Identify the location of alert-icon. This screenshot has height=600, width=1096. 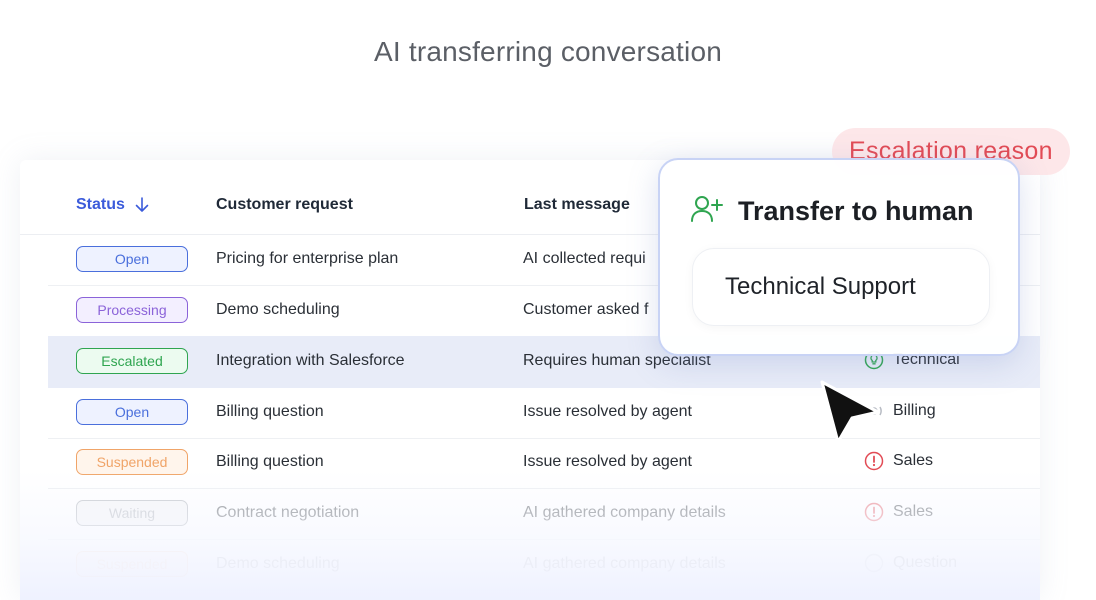
(874, 512).